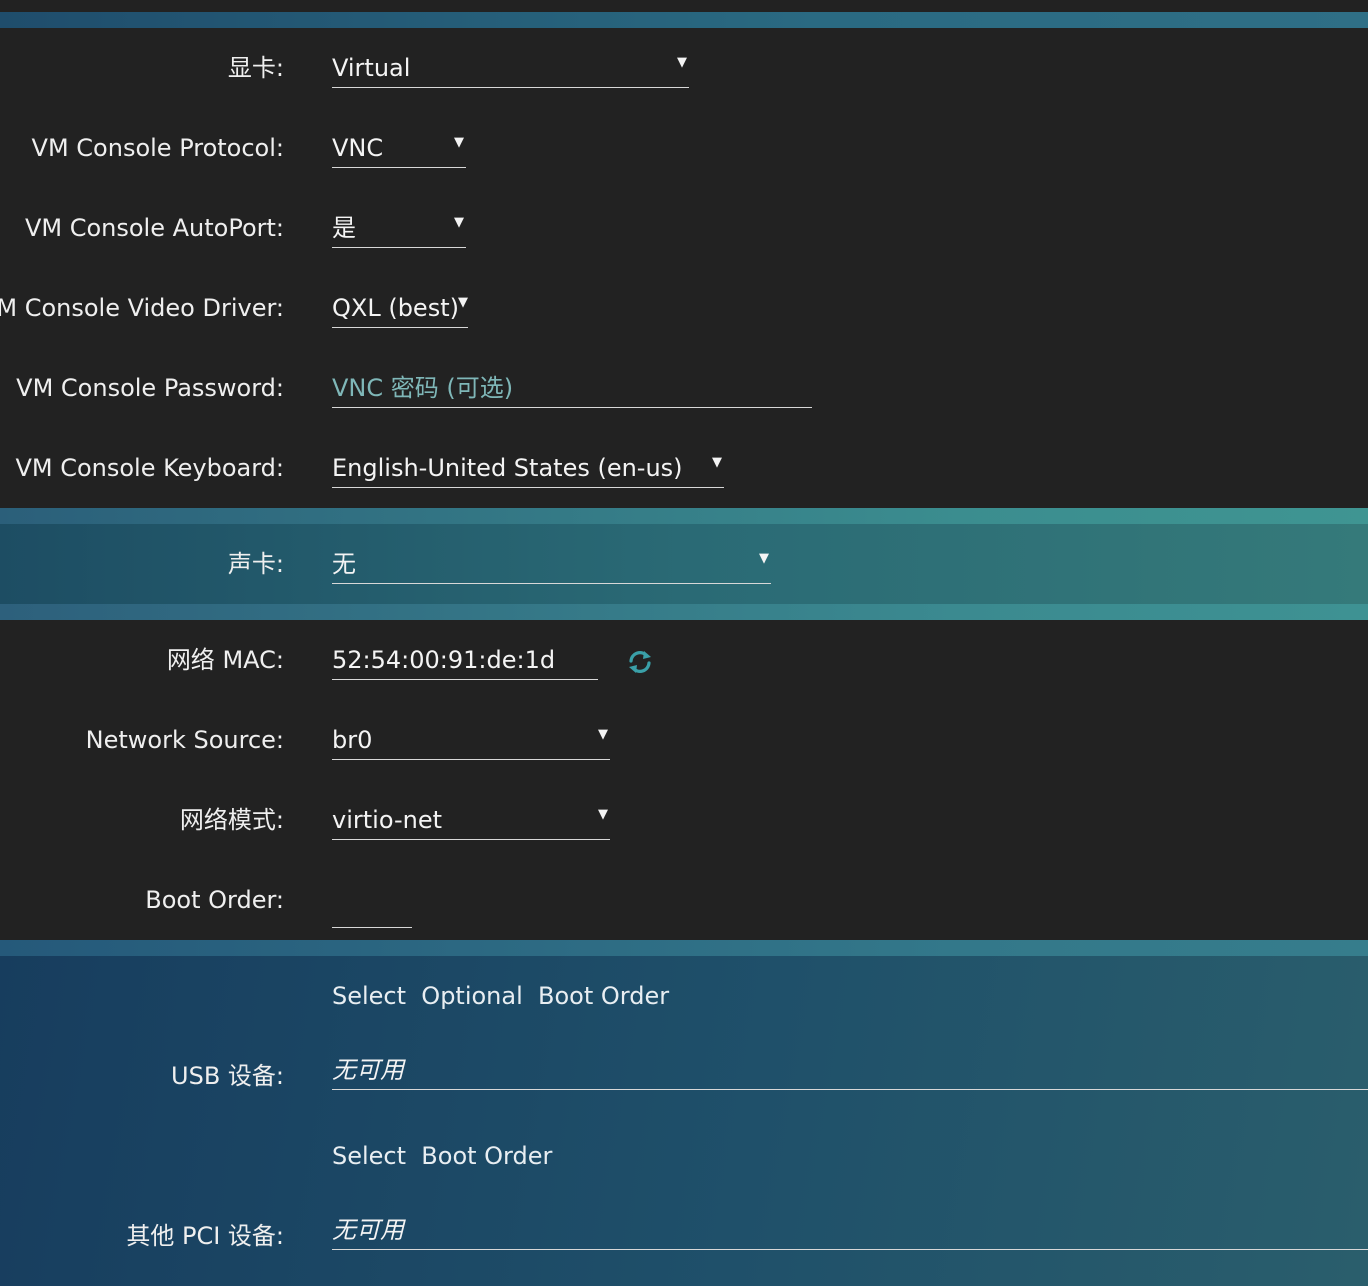 The height and width of the screenshot is (1286, 1368). Describe the element at coordinates (227, 1076) in the screenshot. I see `usb-label: USB 设备:` at that location.